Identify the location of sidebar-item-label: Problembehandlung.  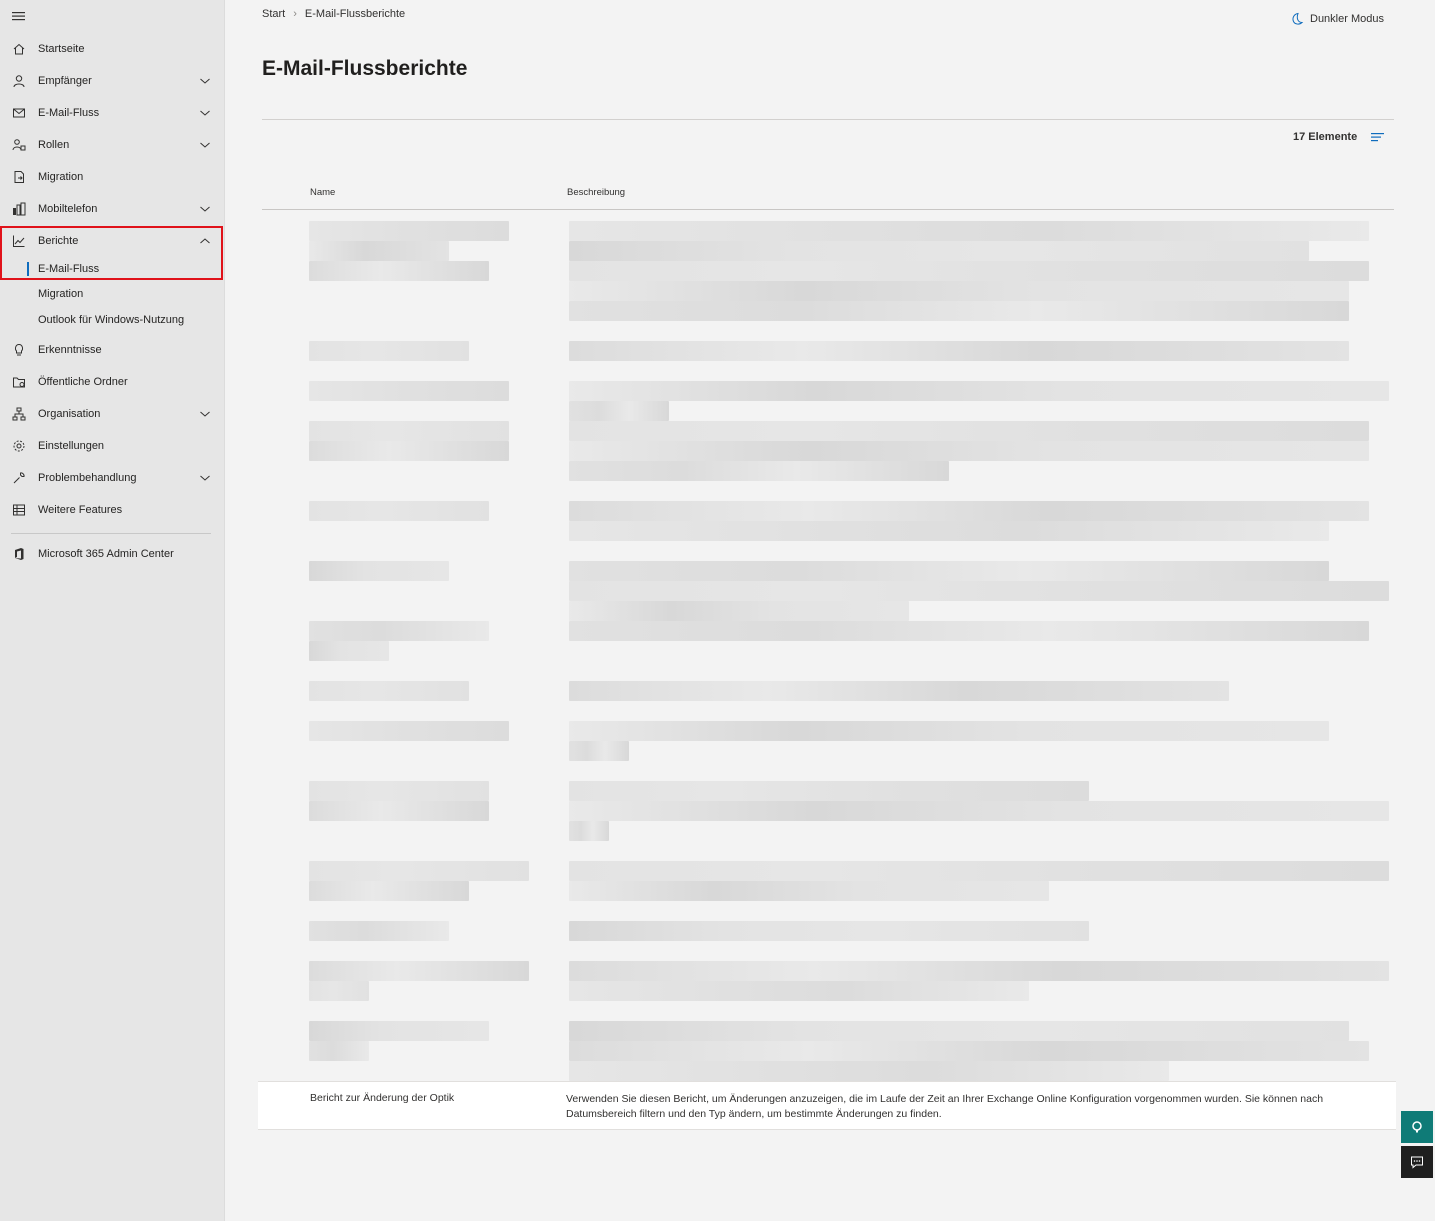
(87, 478).